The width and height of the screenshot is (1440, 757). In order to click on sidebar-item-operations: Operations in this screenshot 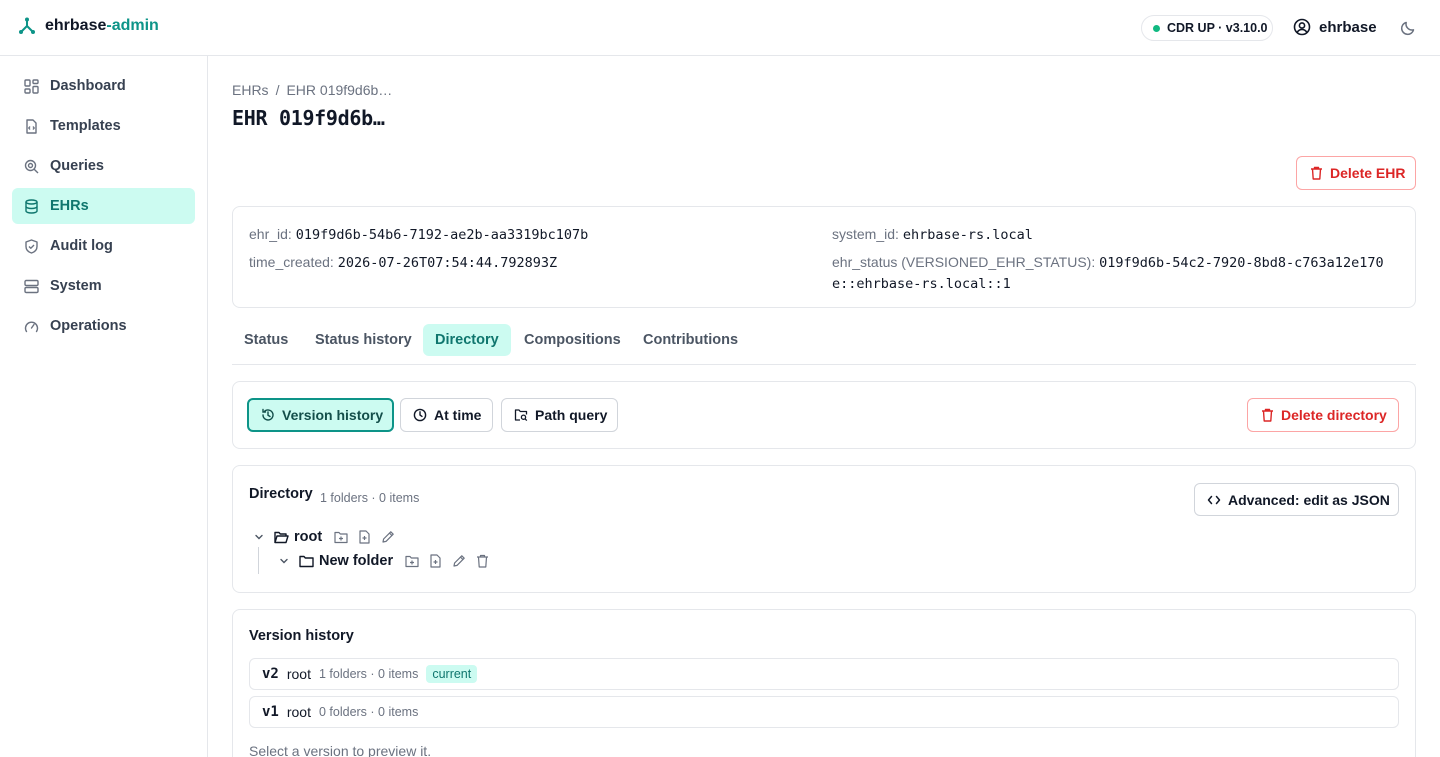, I will do `click(103, 326)`.